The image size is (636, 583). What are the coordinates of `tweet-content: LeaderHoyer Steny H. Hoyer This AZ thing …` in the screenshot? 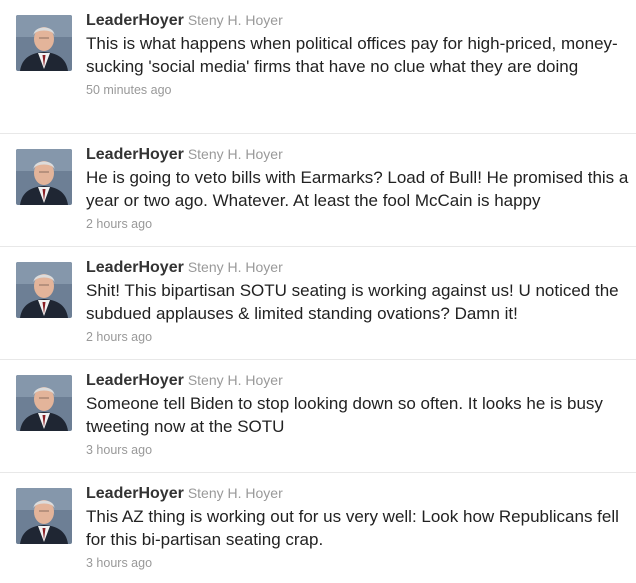 It's located at (358, 527).